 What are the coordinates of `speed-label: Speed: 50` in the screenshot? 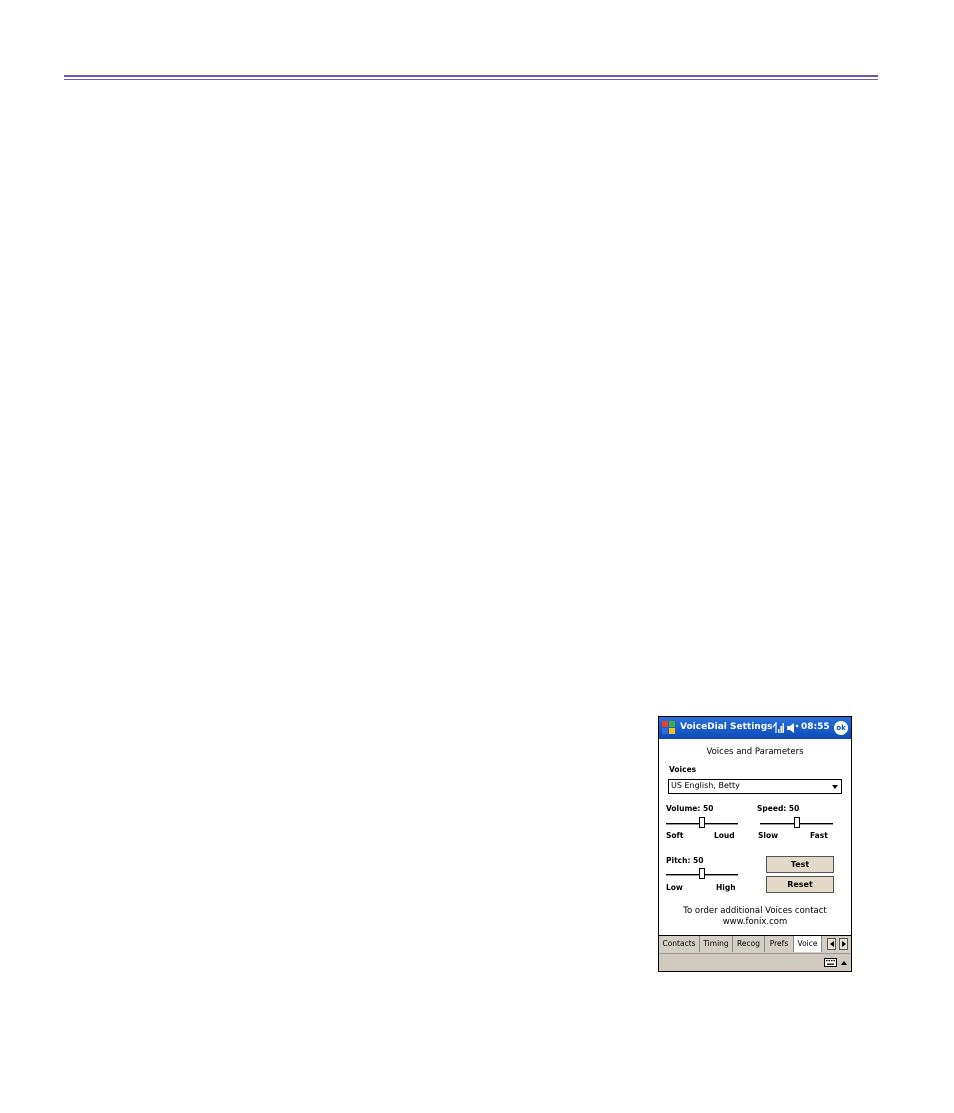 It's located at (778, 808).